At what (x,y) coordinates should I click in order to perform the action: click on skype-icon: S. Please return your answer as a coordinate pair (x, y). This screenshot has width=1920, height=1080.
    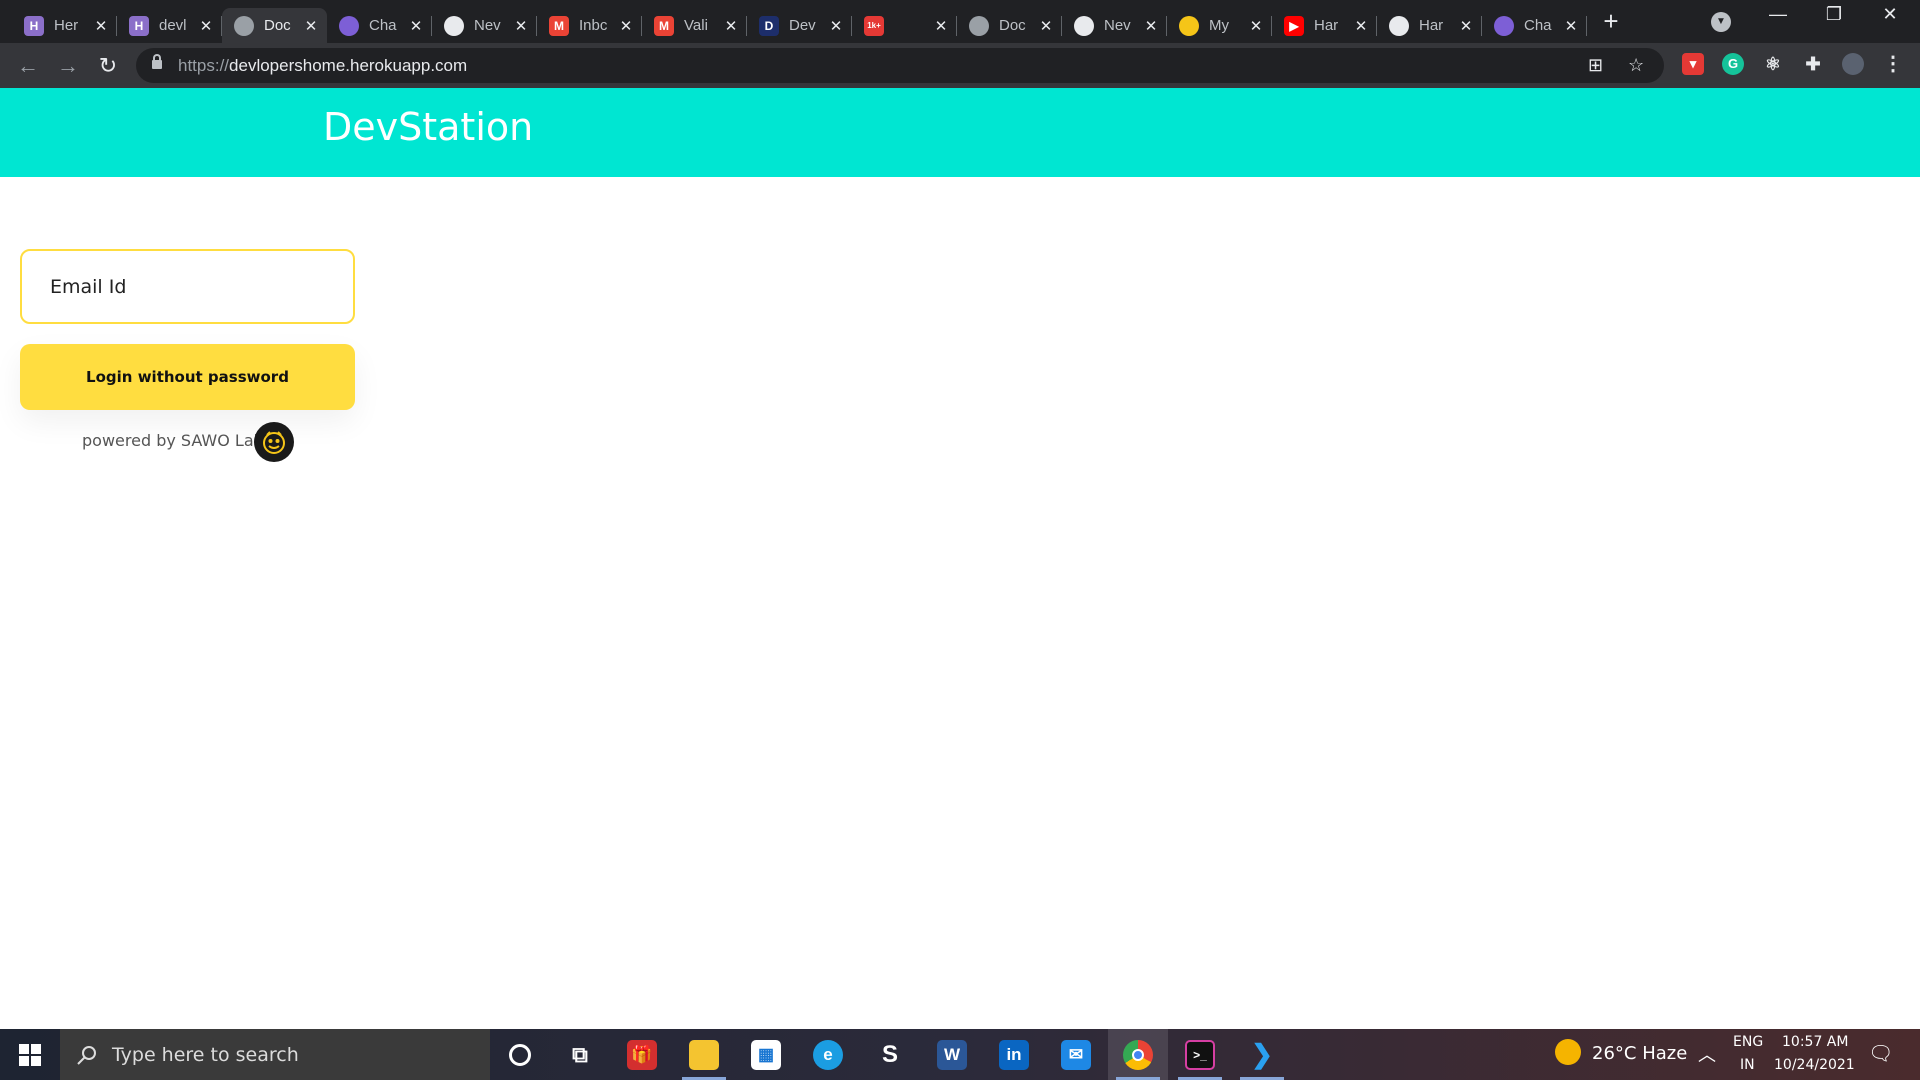
    Looking at the image, I should click on (890, 1054).